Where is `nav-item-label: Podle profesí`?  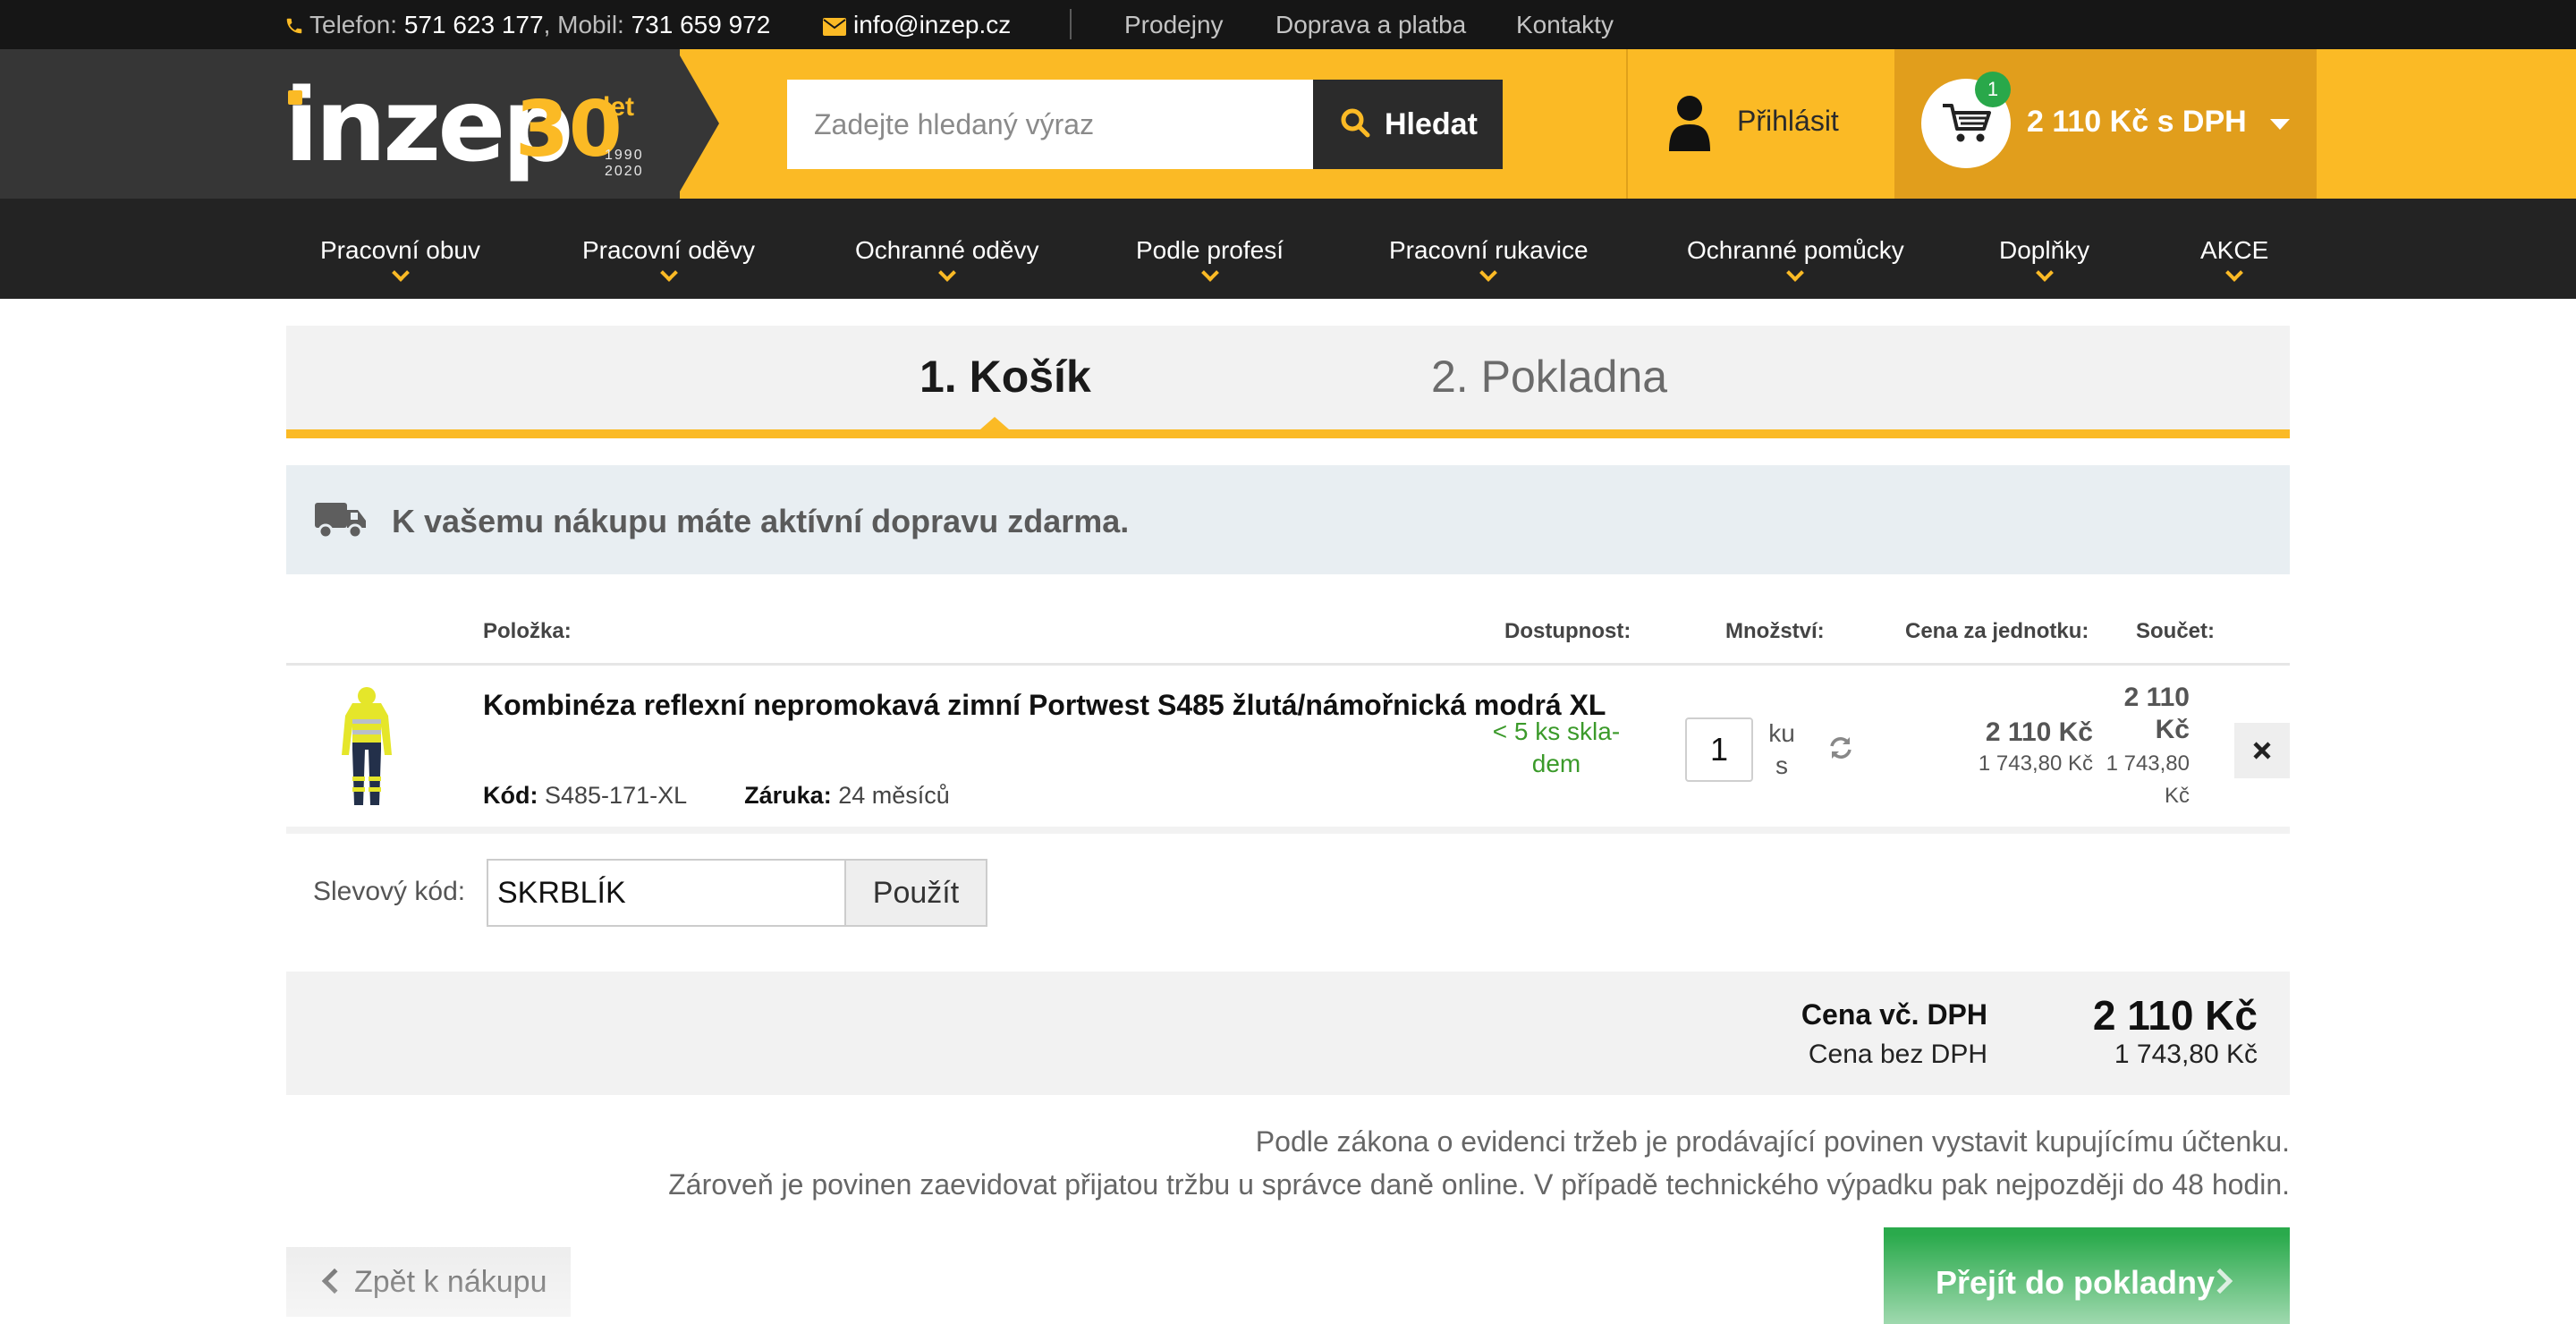
nav-item-label: Podle profesí is located at coordinates (1210, 250).